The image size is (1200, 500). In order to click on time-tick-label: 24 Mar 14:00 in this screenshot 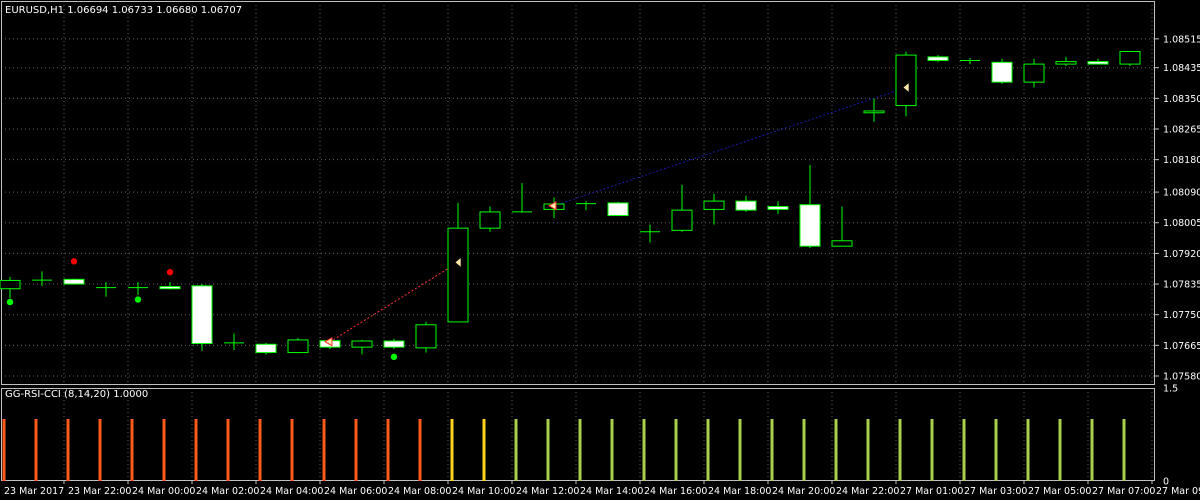, I will do `click(611, 491)`.